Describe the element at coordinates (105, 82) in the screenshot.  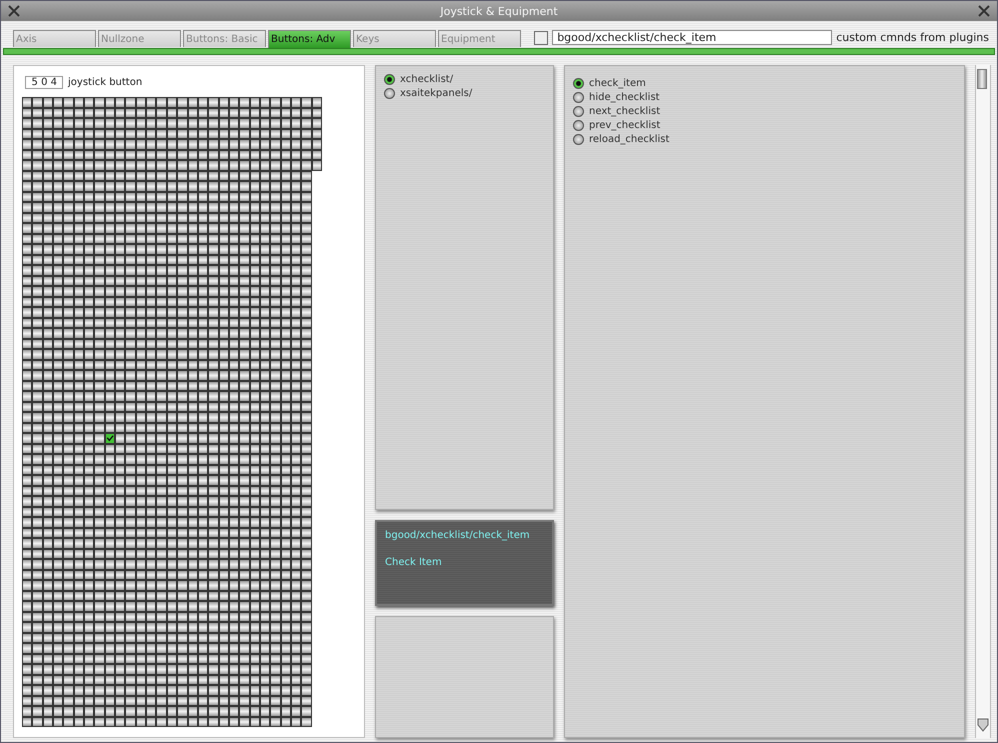
I see `number-label: joystick button` at that location.